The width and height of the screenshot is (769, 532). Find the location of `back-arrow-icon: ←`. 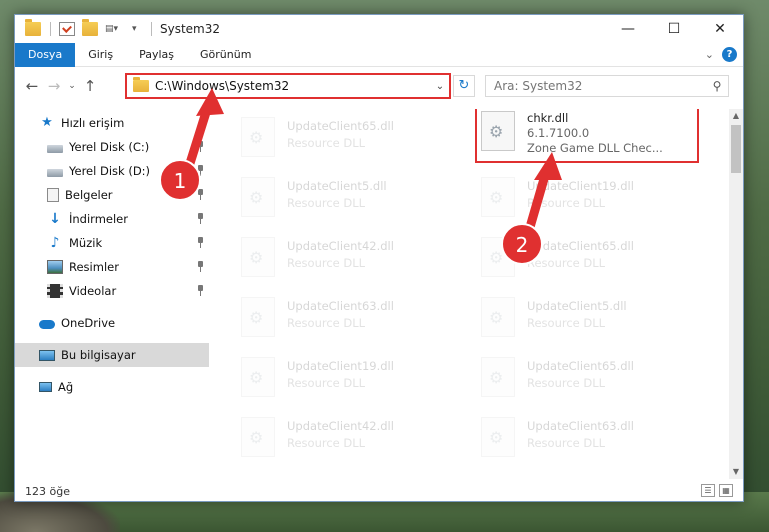

back-arrow-icon: ← is located at coordinates (32, 86).